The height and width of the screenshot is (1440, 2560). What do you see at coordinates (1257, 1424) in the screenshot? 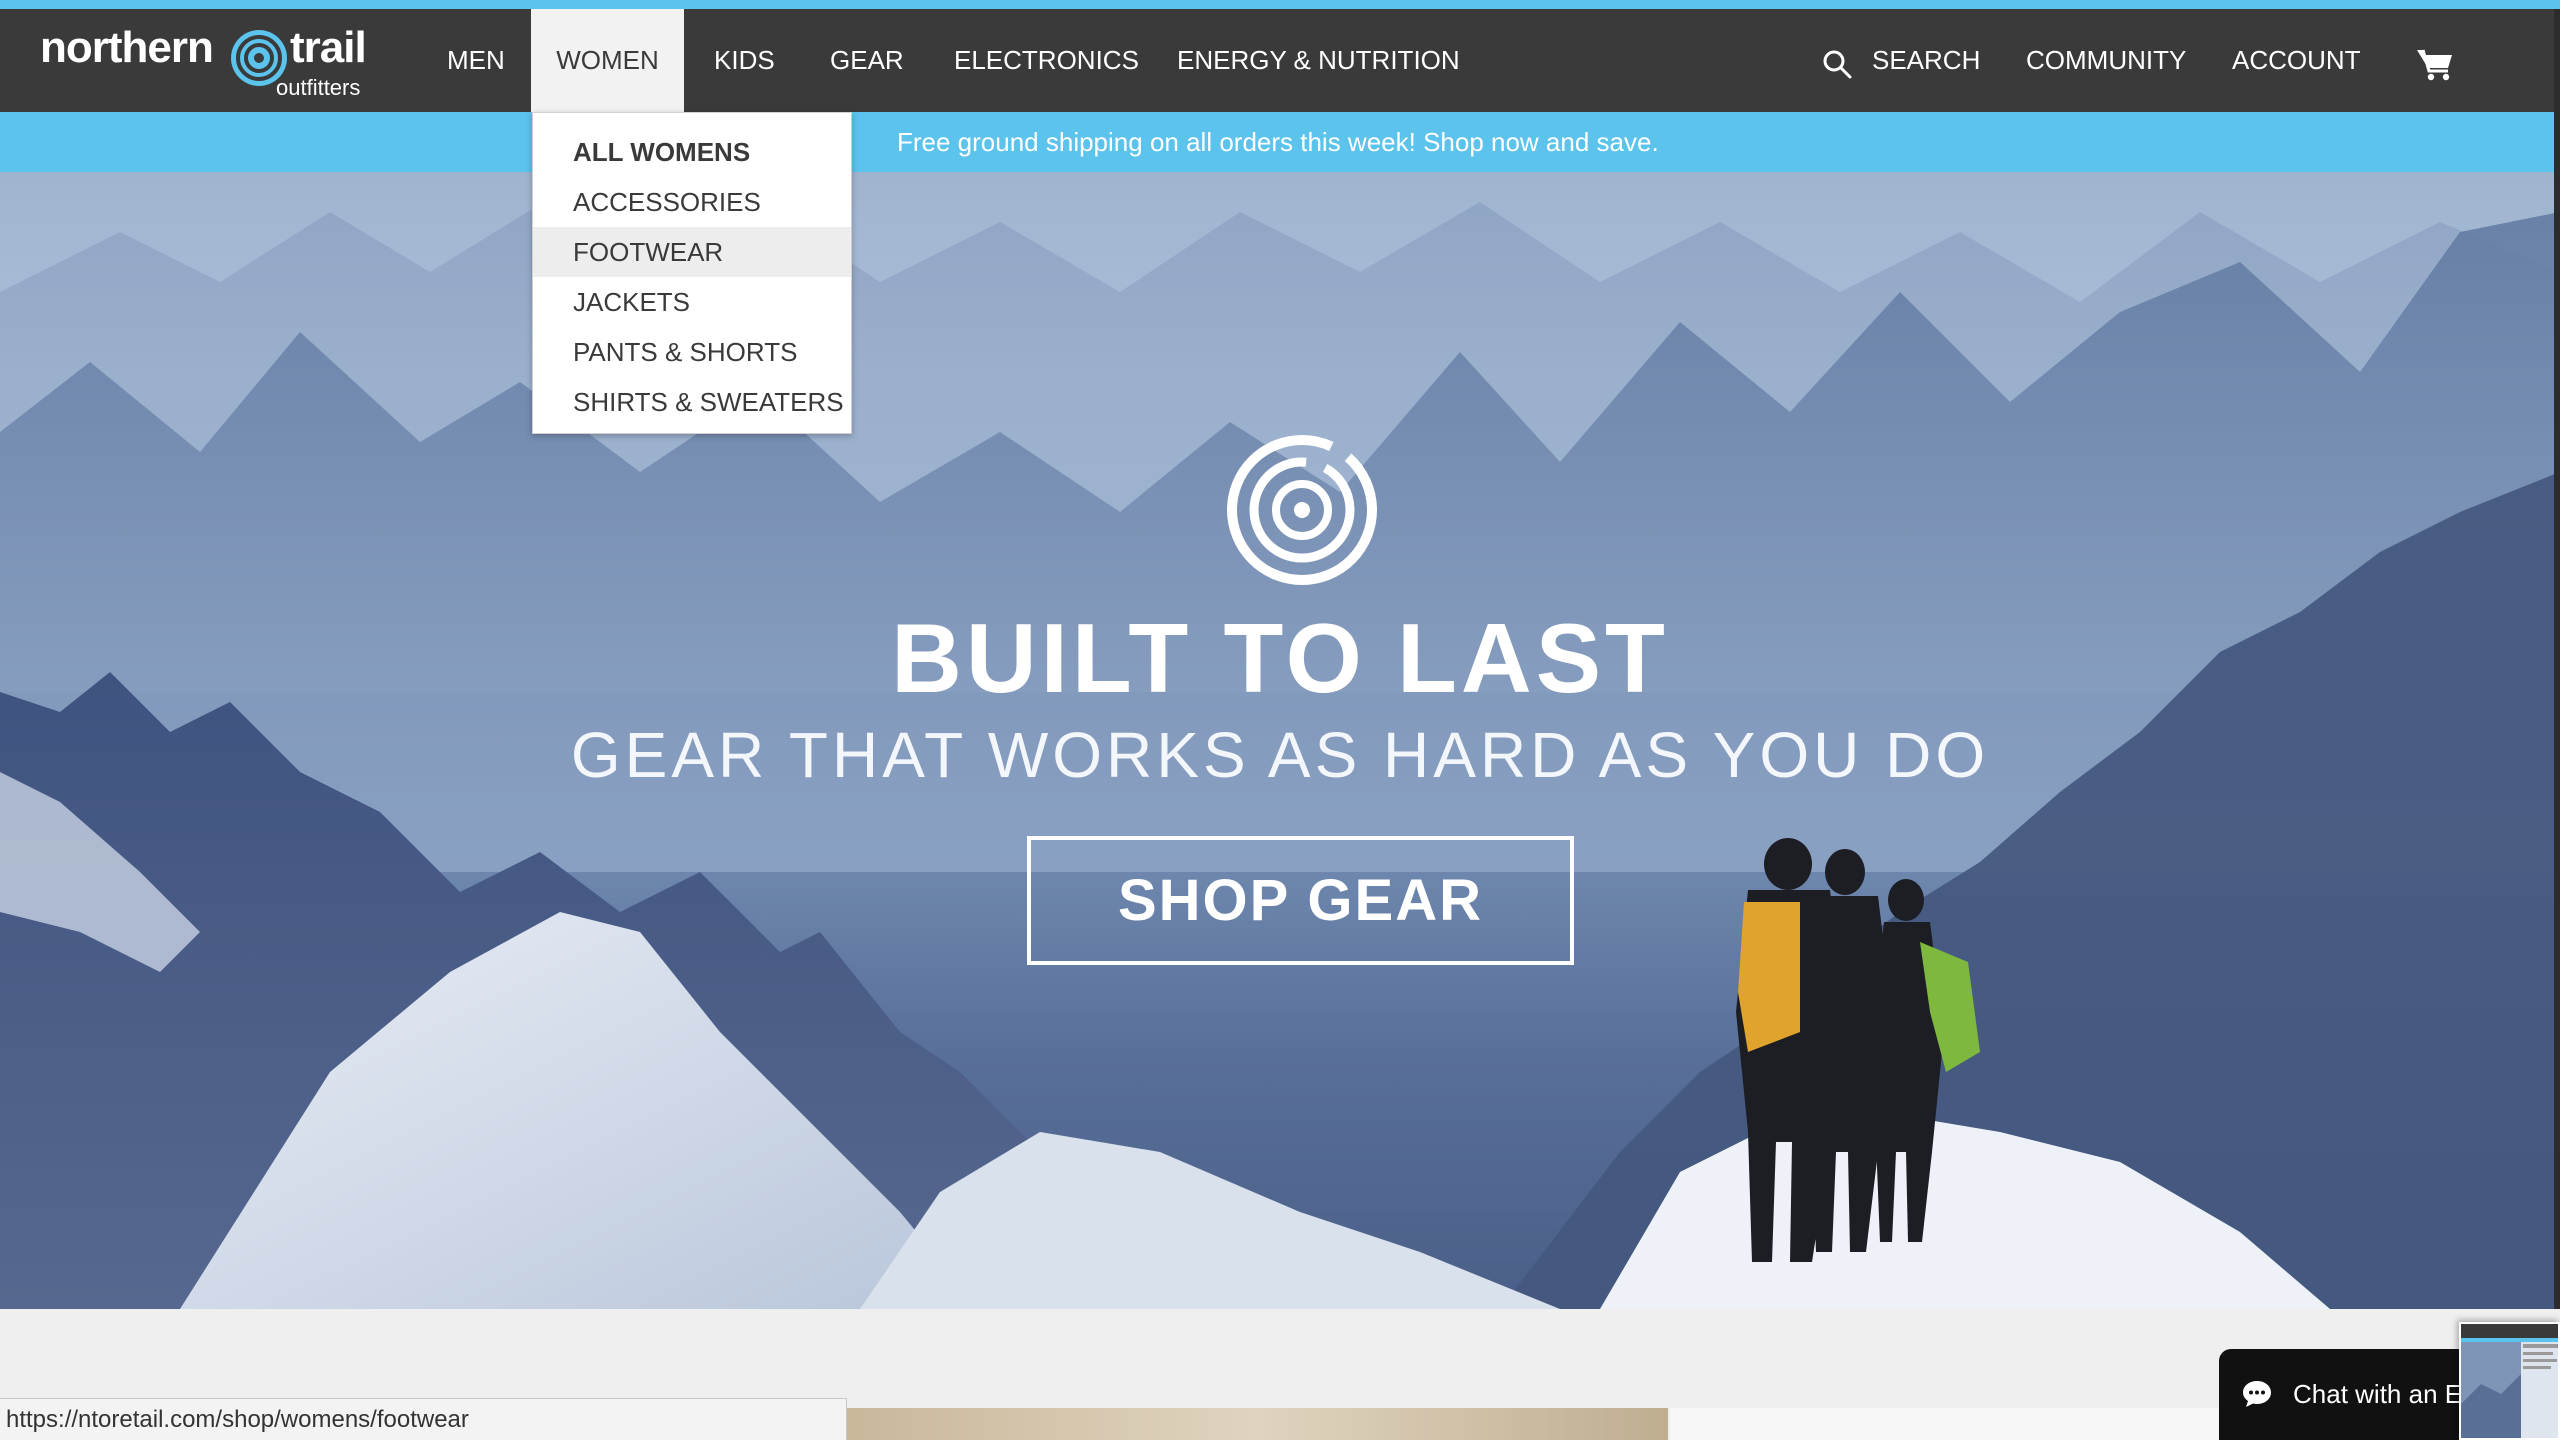
I see `promo-tile-image` at bounding box center [1257, 1424].